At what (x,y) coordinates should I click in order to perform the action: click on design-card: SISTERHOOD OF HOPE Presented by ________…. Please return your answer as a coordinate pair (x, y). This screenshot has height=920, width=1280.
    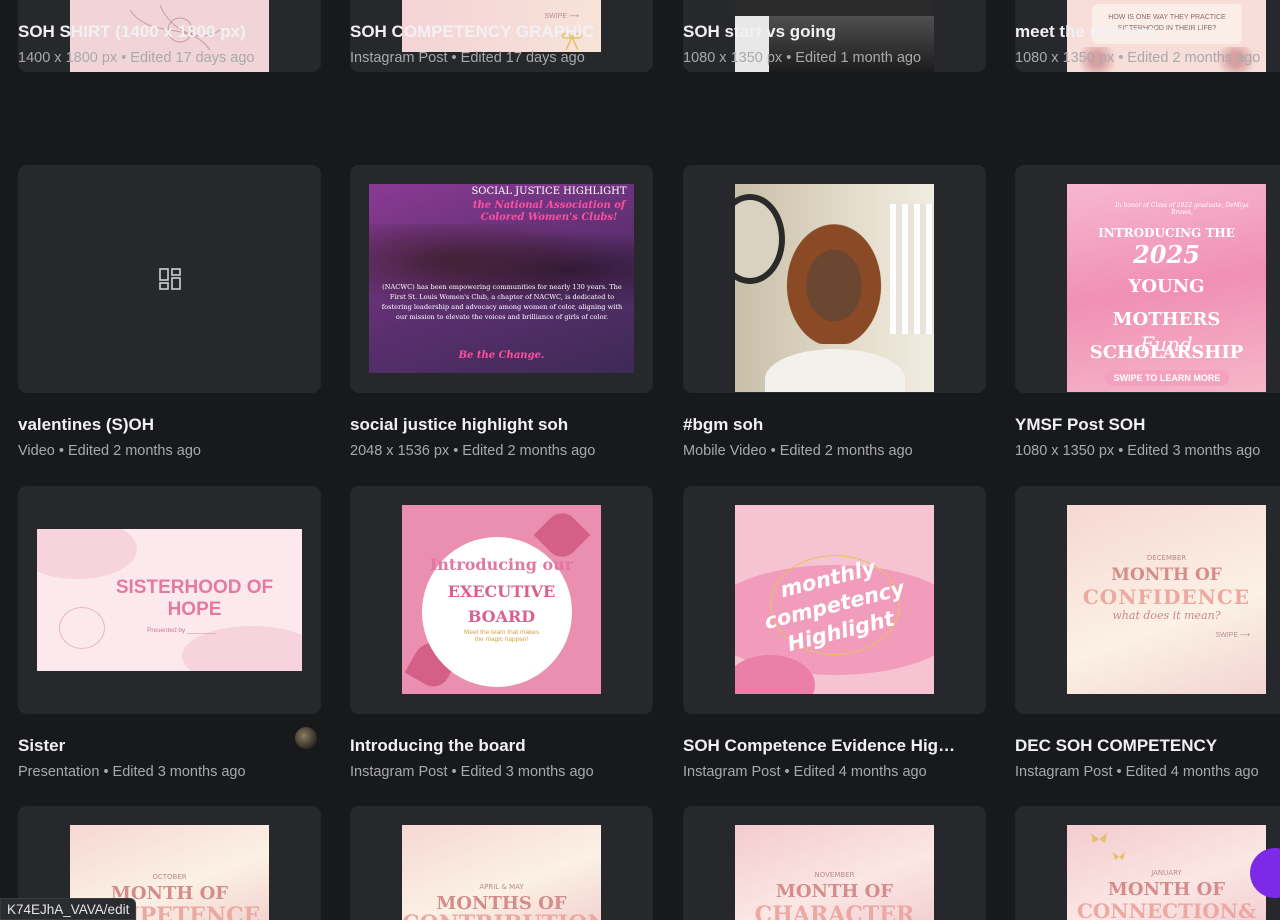
    Looking at the image, I should click on (169, 633).